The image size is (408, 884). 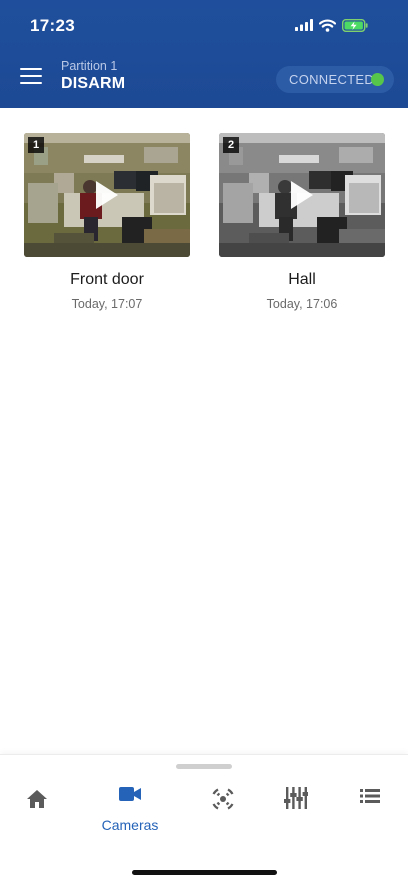 I want to click on camera-thumbnail: 2, so click(x=302, y=195).